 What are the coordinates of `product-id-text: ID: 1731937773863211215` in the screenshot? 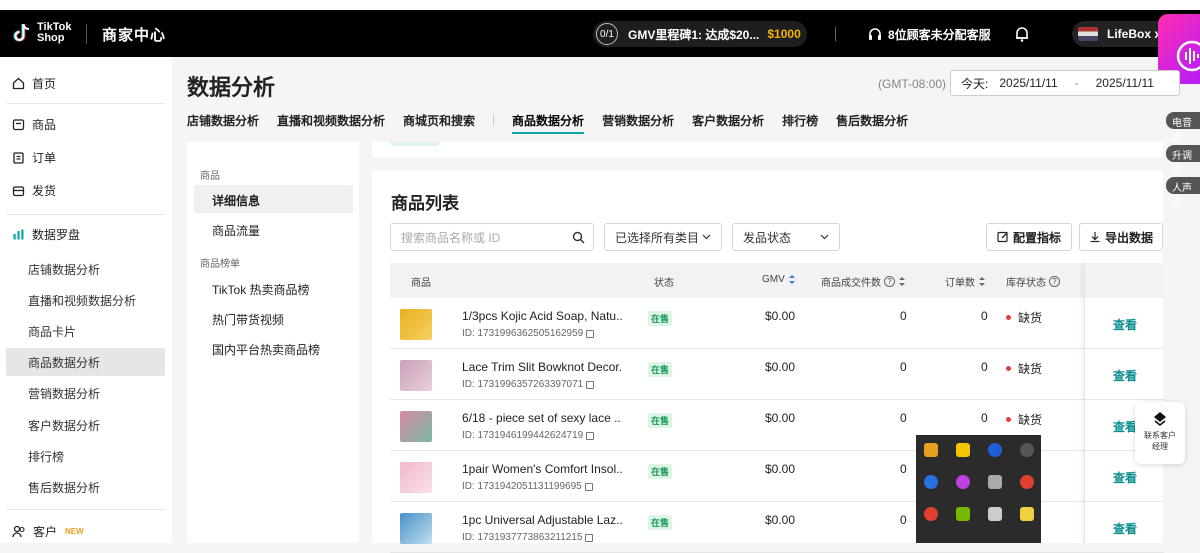 It's located at (522, 537).